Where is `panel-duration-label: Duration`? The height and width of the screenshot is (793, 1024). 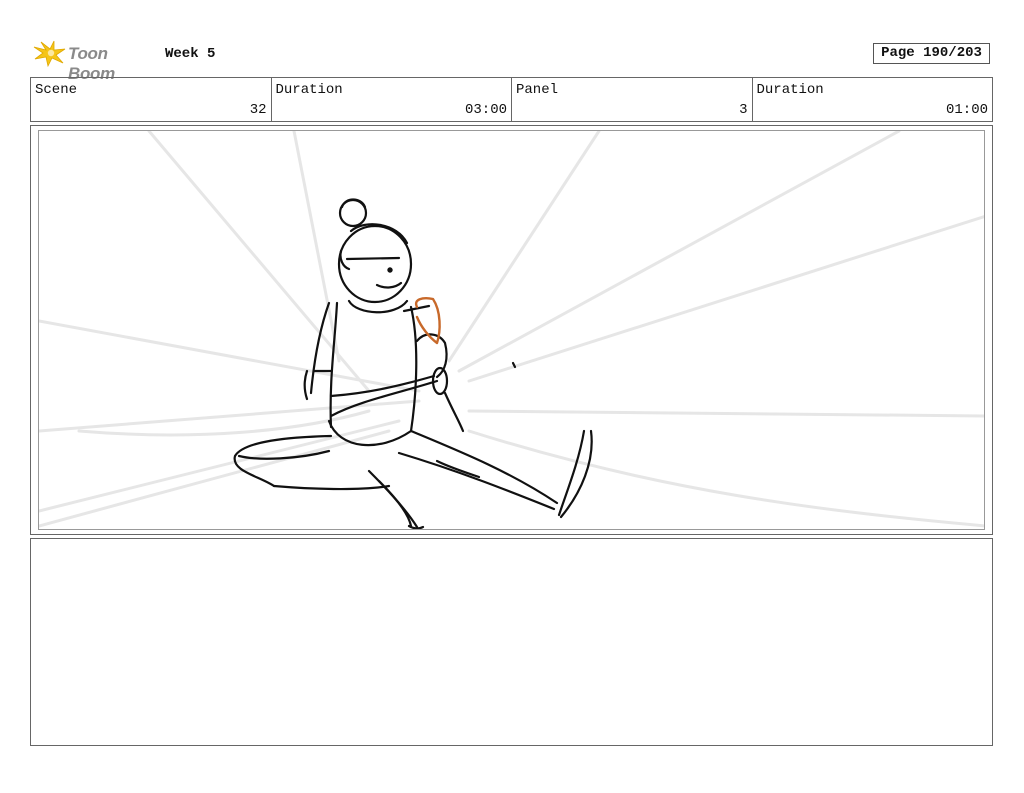 panel-duration-label: Duration is located at coordinates (790, 90).